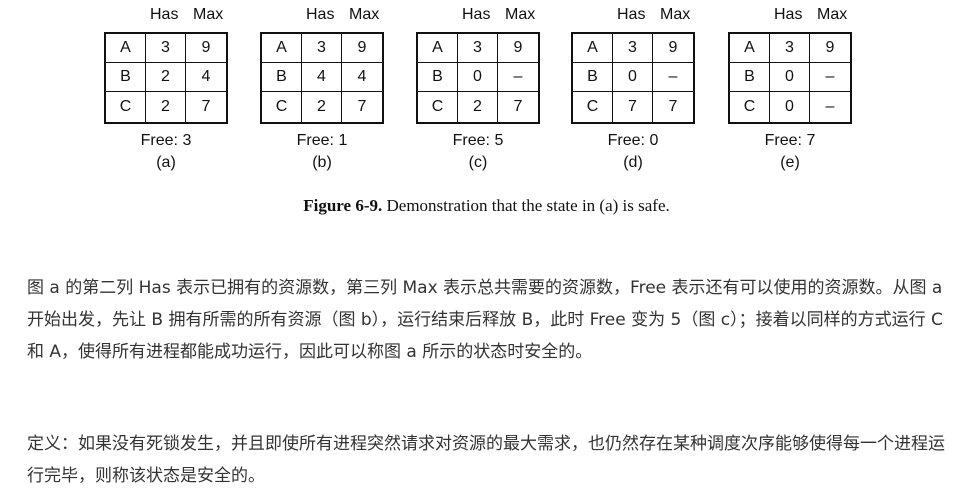 This screenshot has width=973, height=504. I want to click on resource-table: A 3 9 B 0 – C 7 7, so click(633, 78).